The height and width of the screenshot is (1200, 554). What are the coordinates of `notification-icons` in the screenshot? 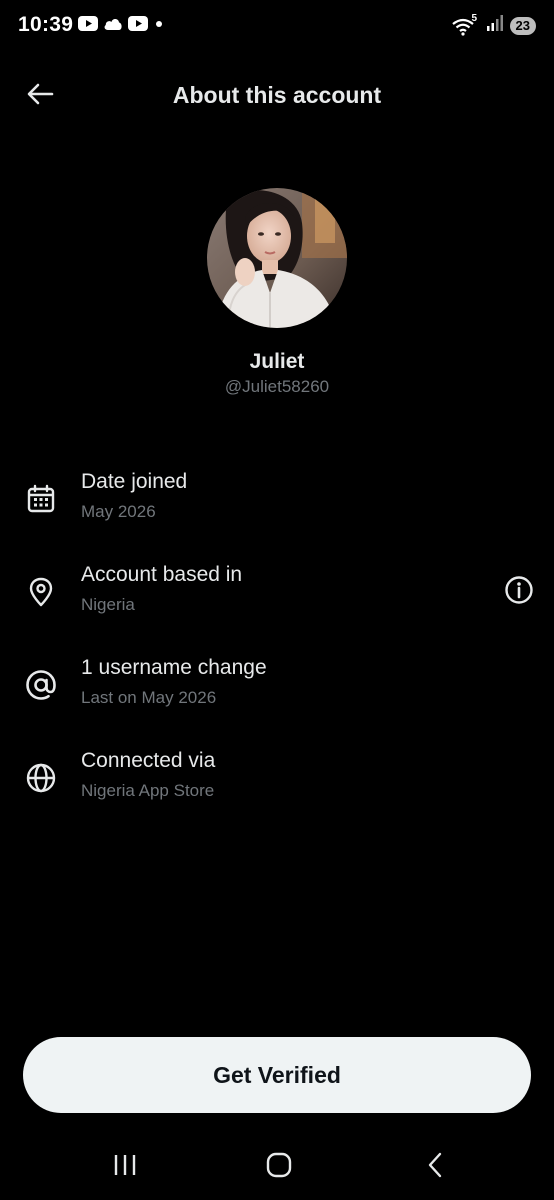 It's located at (121, 26).